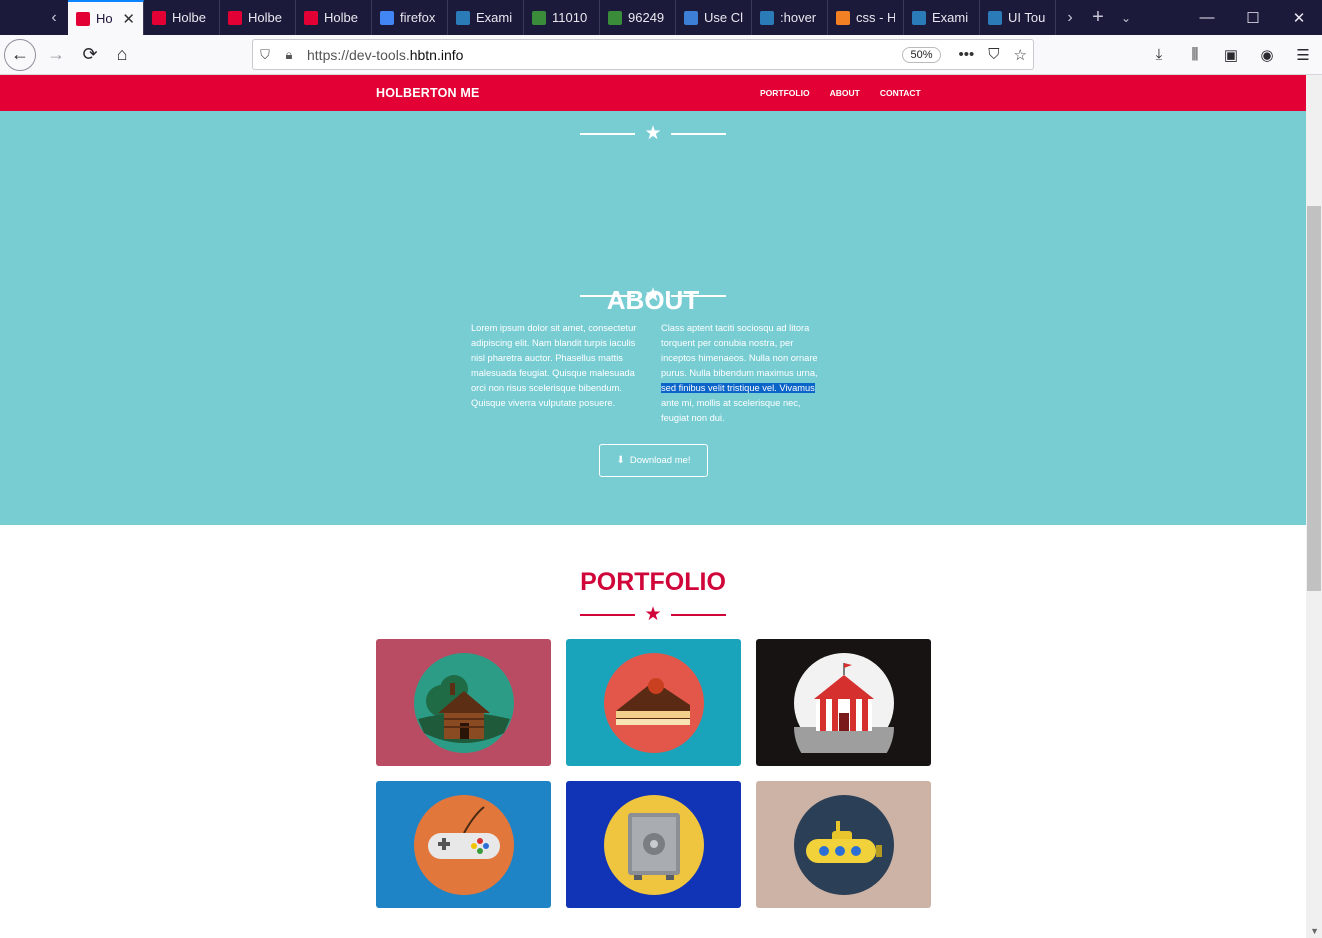 This screenshot has height=938, width=1322. I want to click on portfolio-item-submarine, so click(843, 844).